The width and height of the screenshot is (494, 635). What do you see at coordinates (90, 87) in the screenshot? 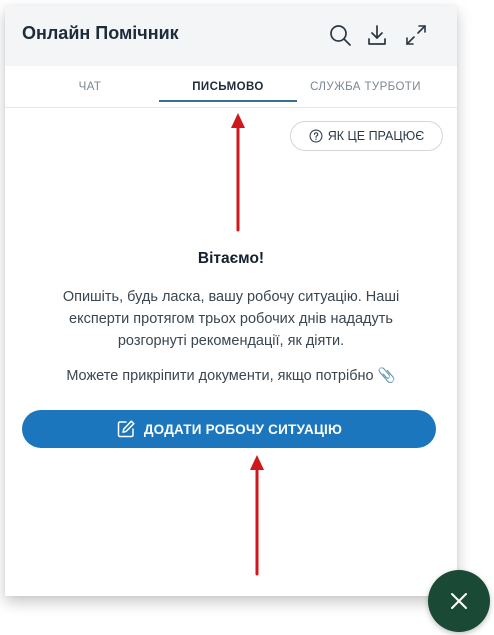
I see `tab-chat: ЧАТ` at bounding box center [90, 87].